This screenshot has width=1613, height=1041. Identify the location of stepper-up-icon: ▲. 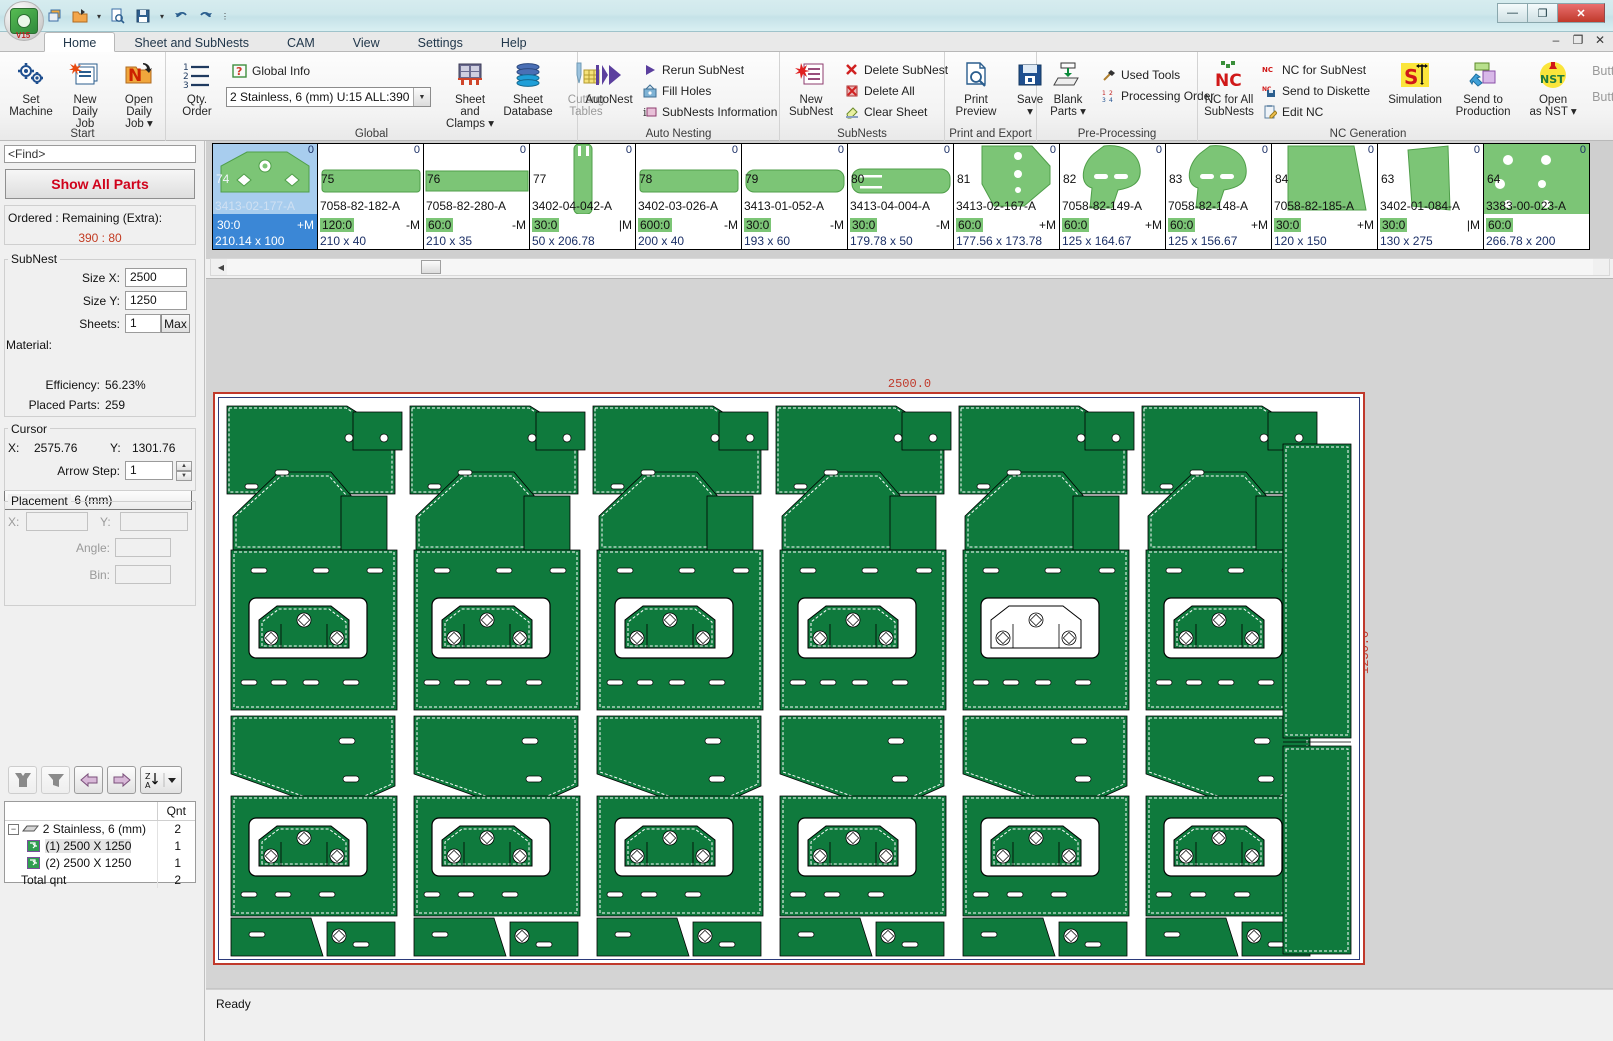
(184, 466).